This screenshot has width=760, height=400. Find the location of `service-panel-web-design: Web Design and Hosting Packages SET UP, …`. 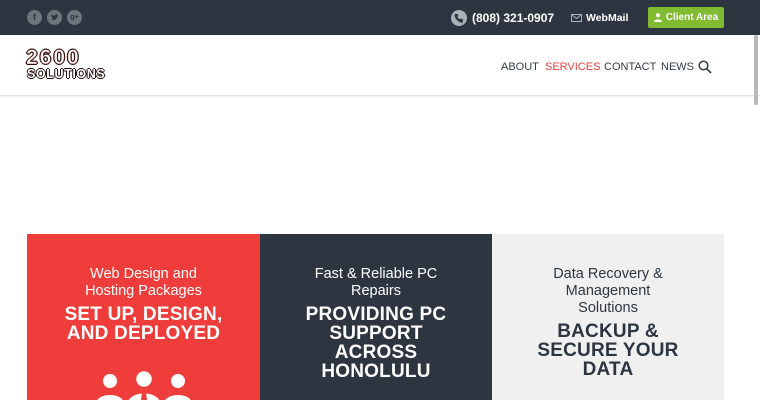

service-panel-web-design: Web Design and Hosting Packages SET UP, … is located at coordinates (143, 317).